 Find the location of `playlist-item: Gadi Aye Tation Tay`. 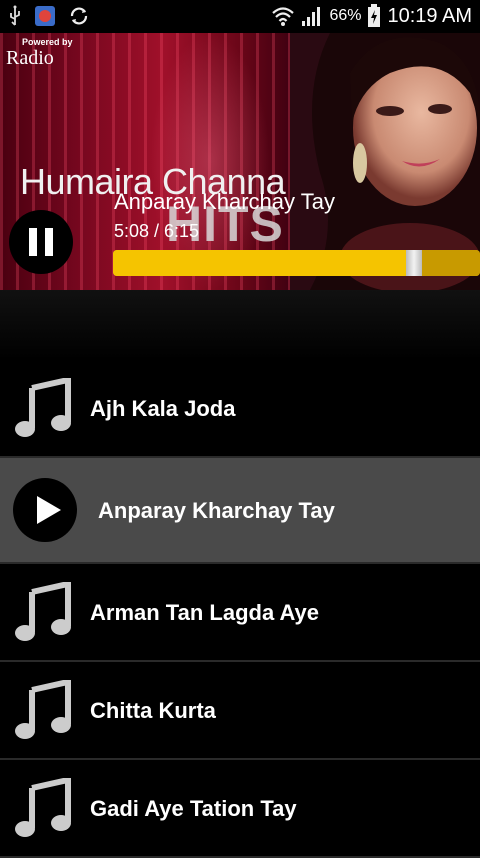

playlist-item: Gadi Aye Tation Tay is located at coordinates (240, 809).